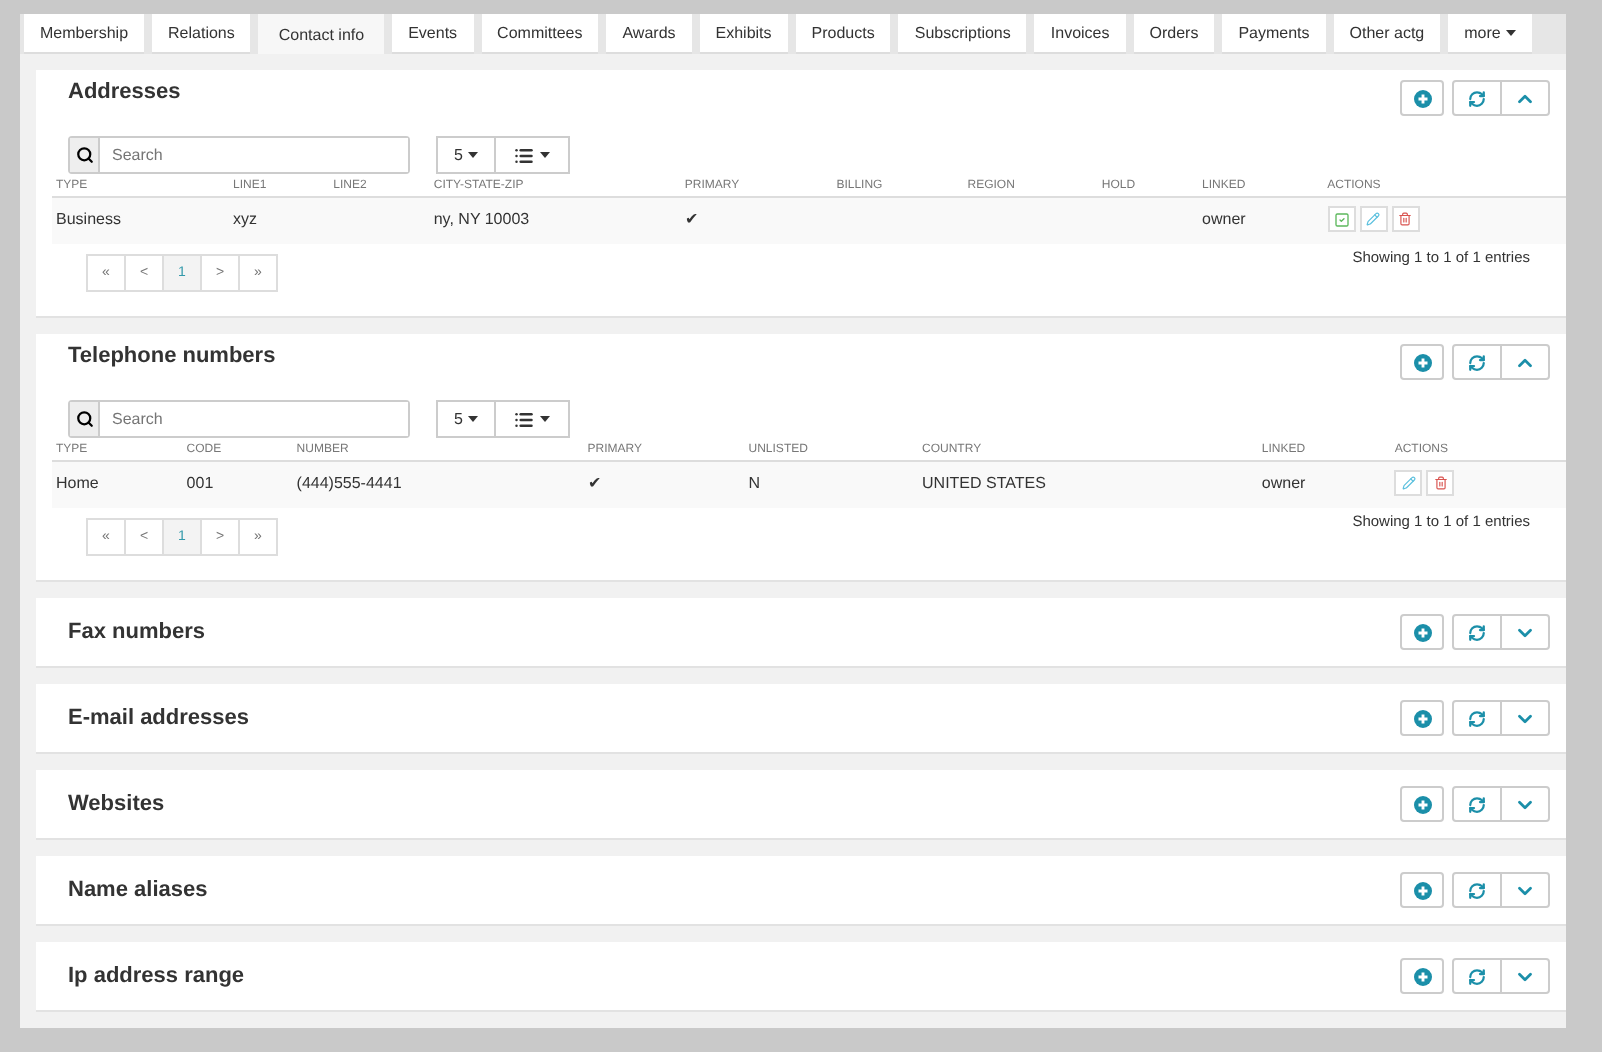  What do you see at coordinates (77, 483) in the screenshot?
I see `table-cell: Home` at bounding box center [77, 483].